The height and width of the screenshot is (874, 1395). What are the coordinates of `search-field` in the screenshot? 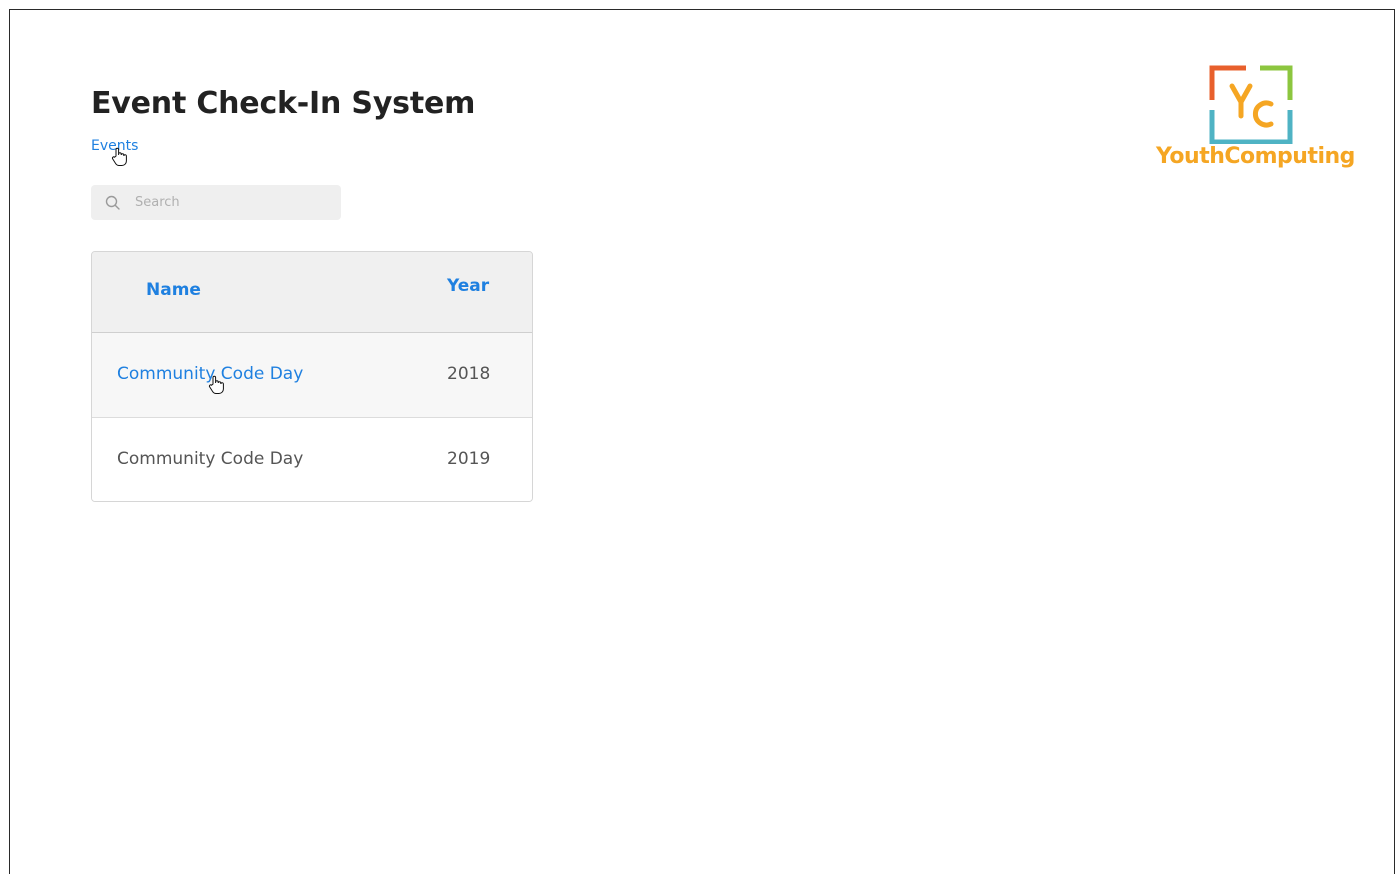 It's located at (216, 202).